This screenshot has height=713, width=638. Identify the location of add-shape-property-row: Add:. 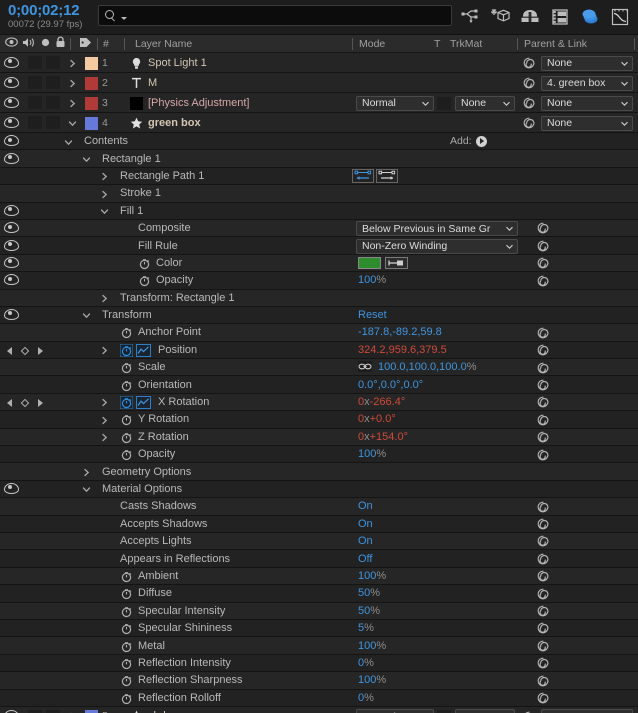
(468, 141).